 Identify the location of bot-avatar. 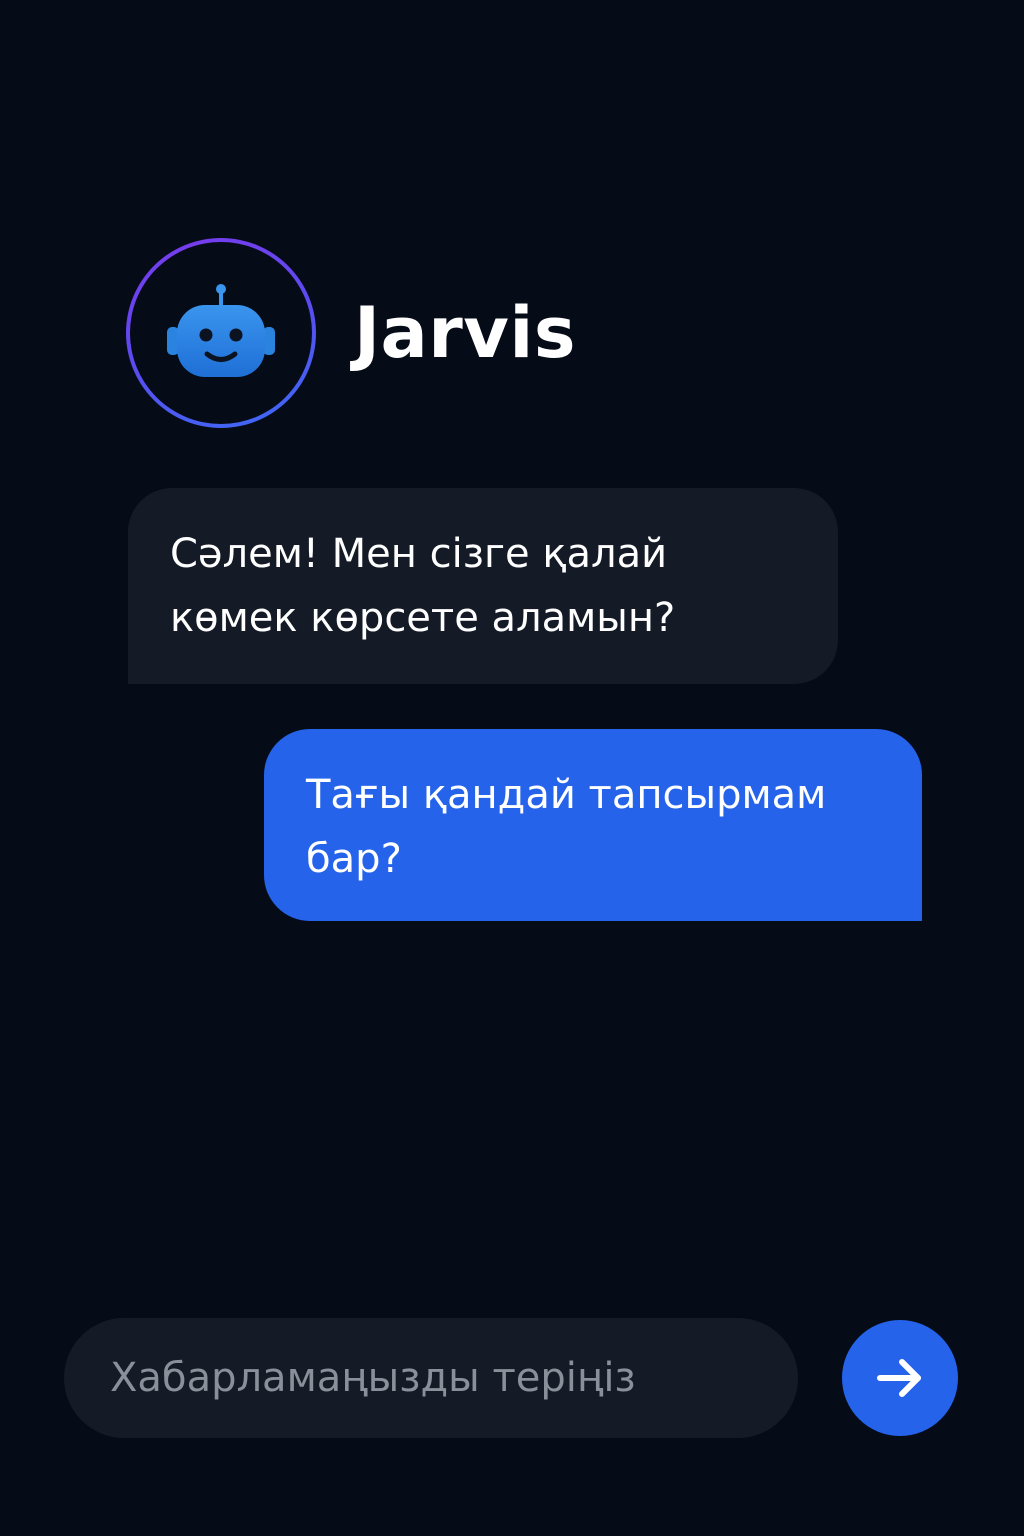
(221, 333).